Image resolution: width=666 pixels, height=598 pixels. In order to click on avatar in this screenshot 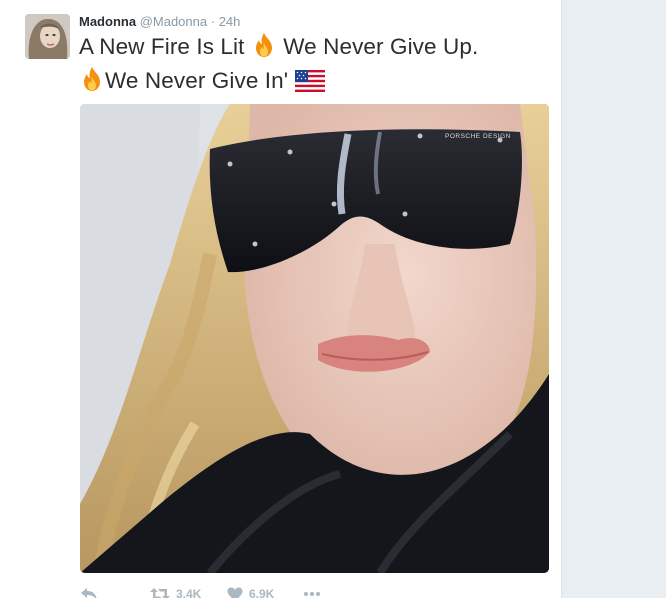, I will do `click(47, 36)`.